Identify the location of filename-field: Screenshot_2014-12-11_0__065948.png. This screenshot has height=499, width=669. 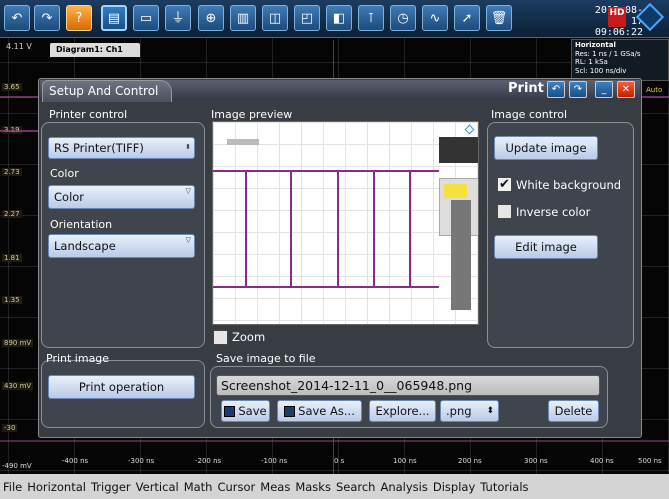
(408, 385).